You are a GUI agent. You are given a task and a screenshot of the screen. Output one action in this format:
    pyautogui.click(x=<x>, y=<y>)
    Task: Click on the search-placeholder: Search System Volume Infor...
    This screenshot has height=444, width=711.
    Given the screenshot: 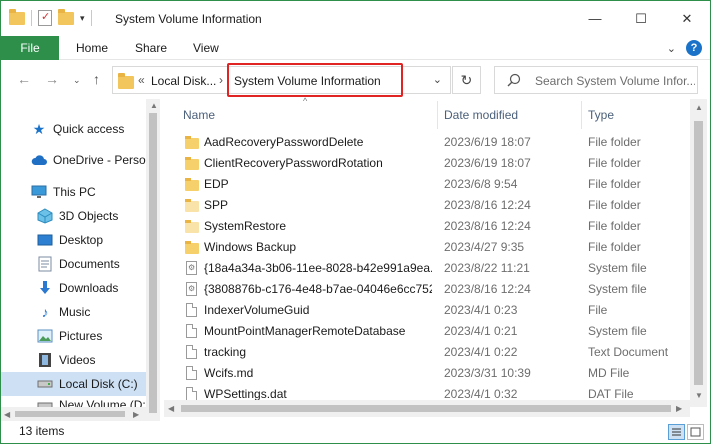 What is the action you would take?
    pyautogui.click(x=615, y=81)
    